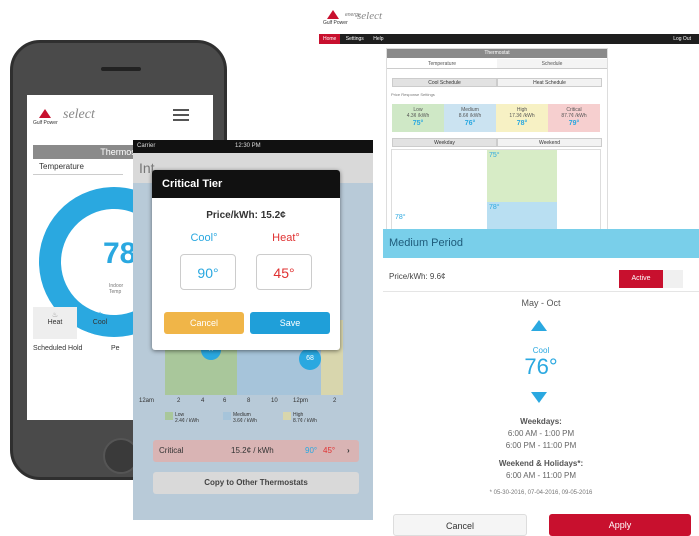 The width and height of the screenshot is (699, 536). Describe the element at coordinates (78, 167) in the screenshot. I see `phone-tab-temperature: Temperature` at that location.